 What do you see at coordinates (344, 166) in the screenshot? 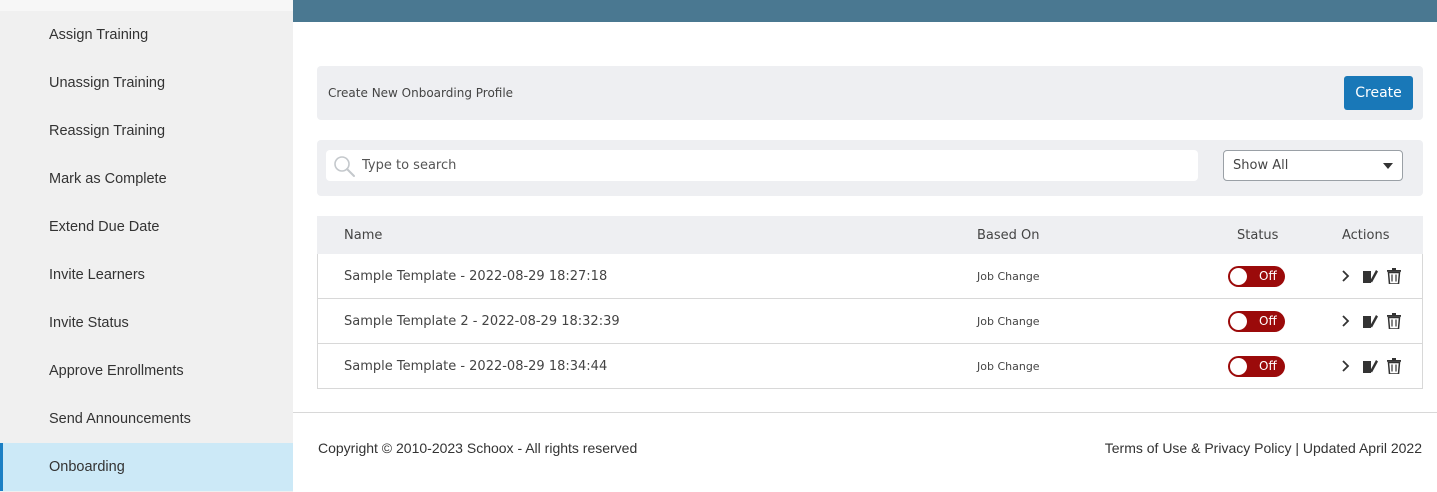
I see `search-icon` at bounding box center [344, 166].